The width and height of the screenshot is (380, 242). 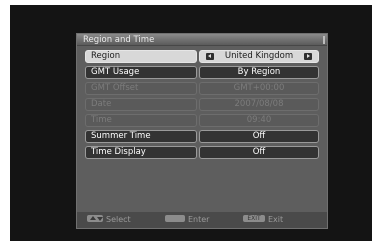 I want to click on row-date: Date 2007/08/08, so click(x=202, y=104).